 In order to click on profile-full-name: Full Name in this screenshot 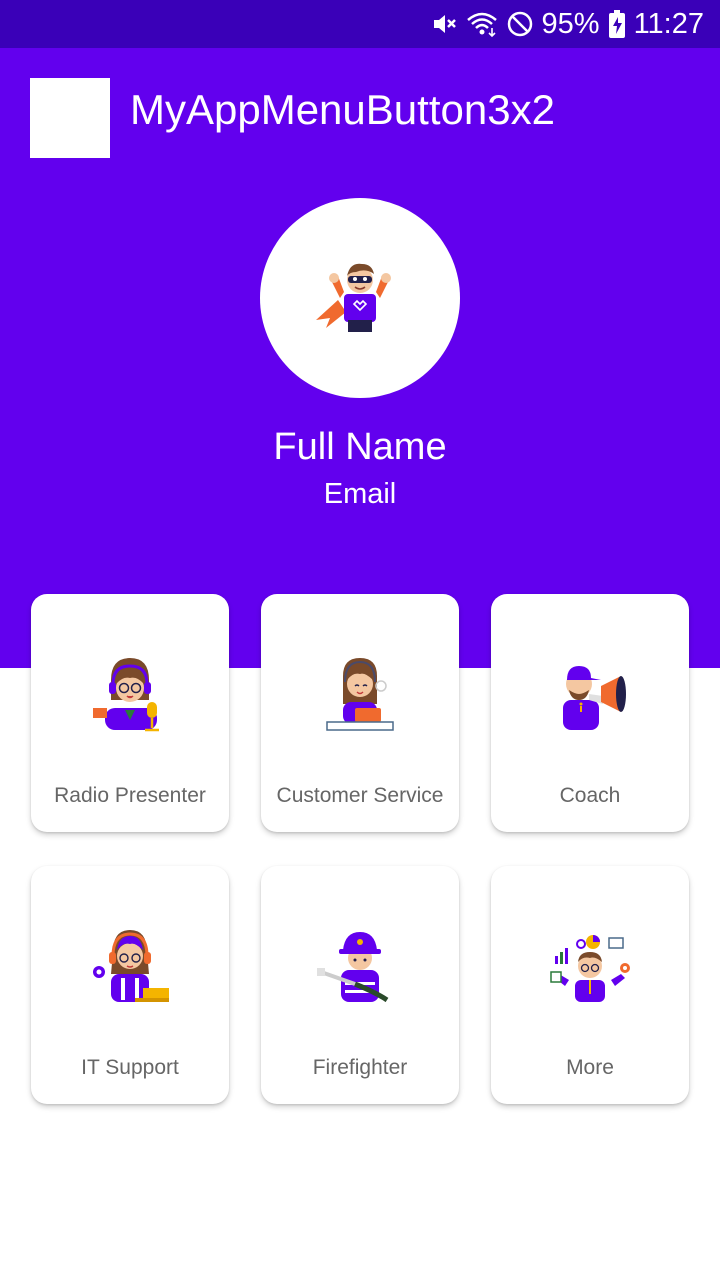, I will do `click(360, 447)`.